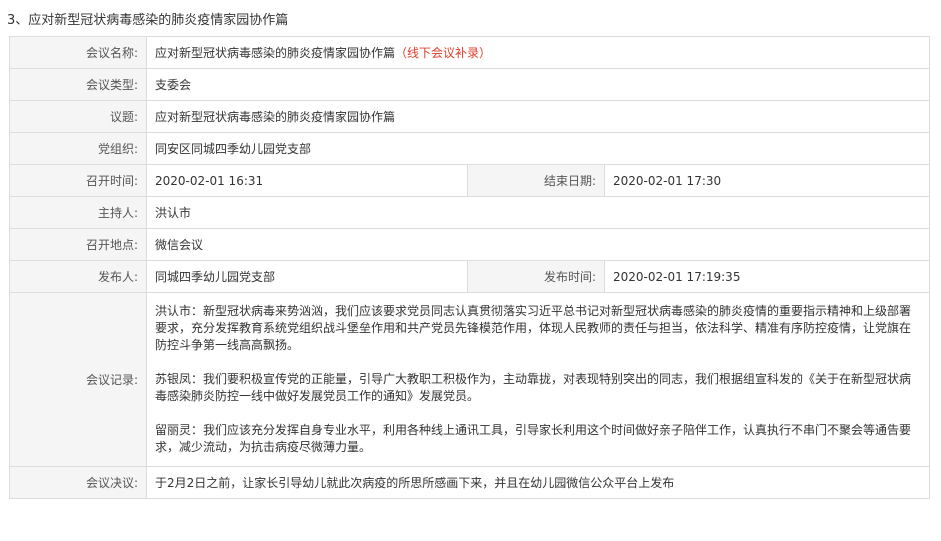 The image size is (941, 541). What do you see at coordinates (78, 244) in the screenshot?
I see `label-place: 召开地点:` at bounding box center [78, 244].